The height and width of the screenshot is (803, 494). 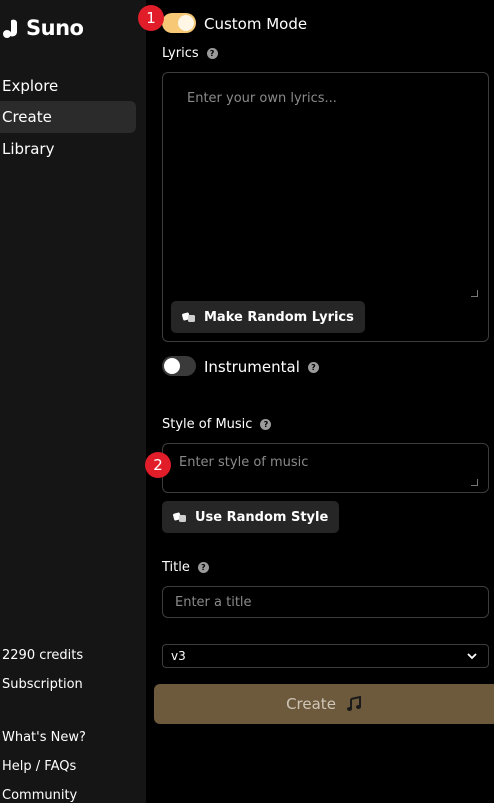 What do you see at coordinates (244, 462) in the screenshot?
I see `style-placeholder: Enter style of music` at bounding box center [244, 462].